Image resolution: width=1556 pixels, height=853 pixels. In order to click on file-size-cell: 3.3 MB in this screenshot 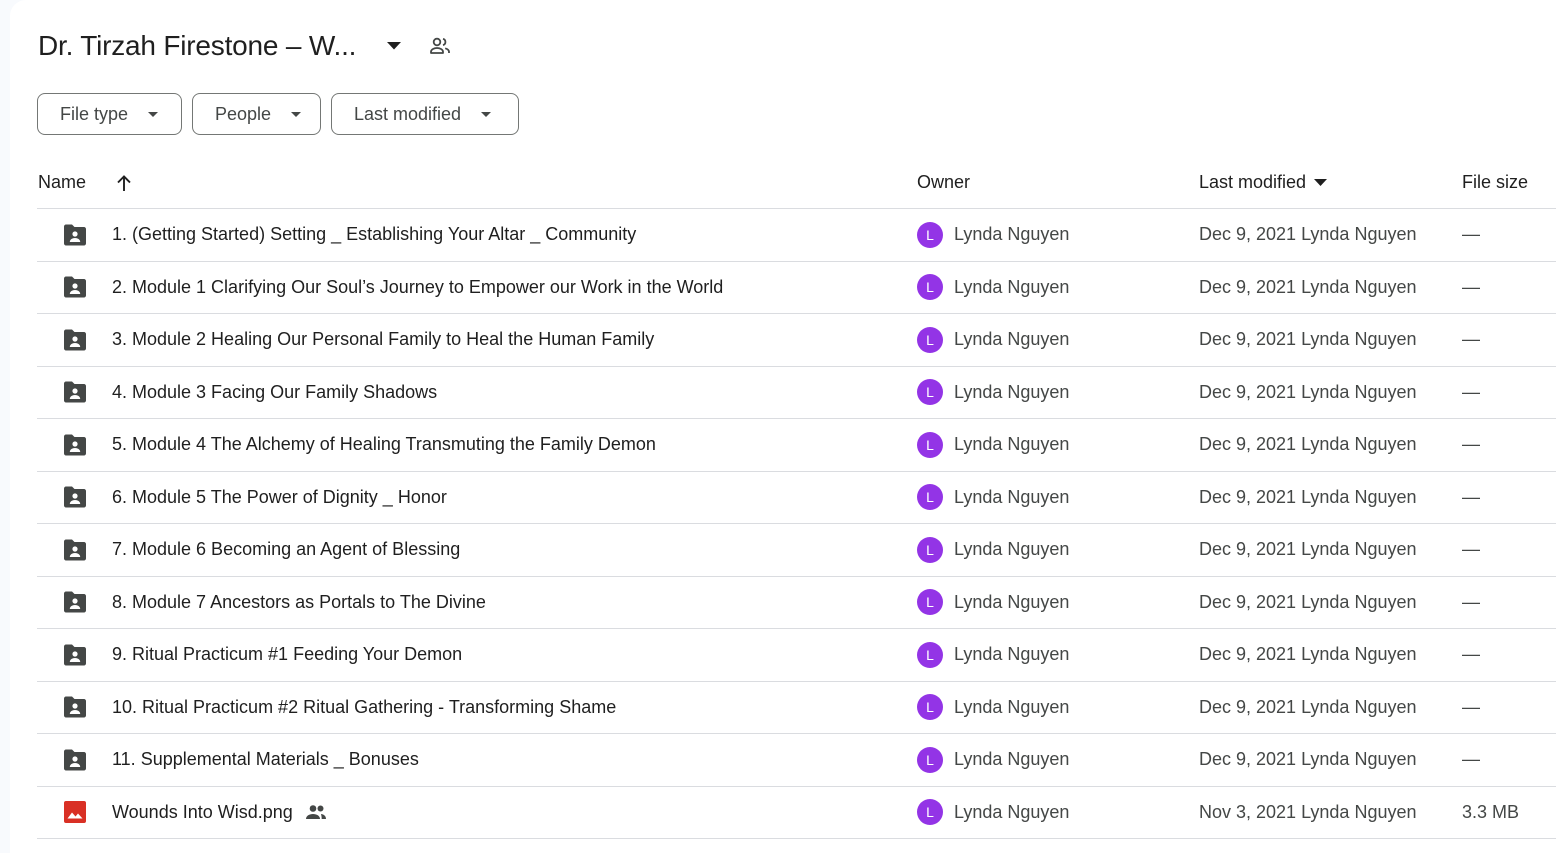, I will do `click(1491, 811)`.